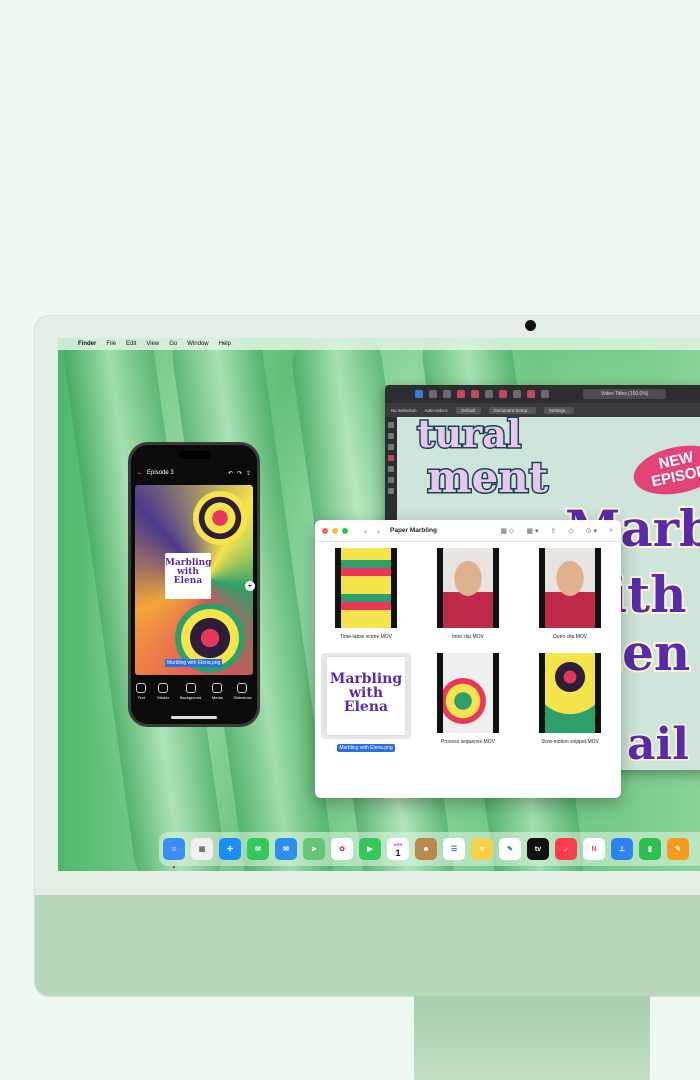  What do you see at coordinates (202, 849) in the screenshot?
I see `launchpad-icon: ▦` at bounding box center [202, 849].